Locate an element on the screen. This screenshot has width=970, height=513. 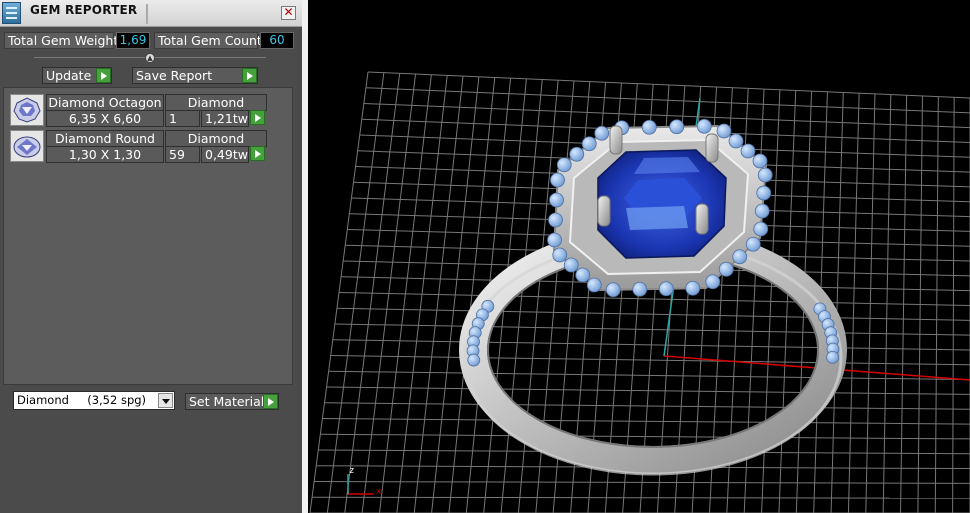
set-material-arrow-icon is located at coordinates (270, 401).